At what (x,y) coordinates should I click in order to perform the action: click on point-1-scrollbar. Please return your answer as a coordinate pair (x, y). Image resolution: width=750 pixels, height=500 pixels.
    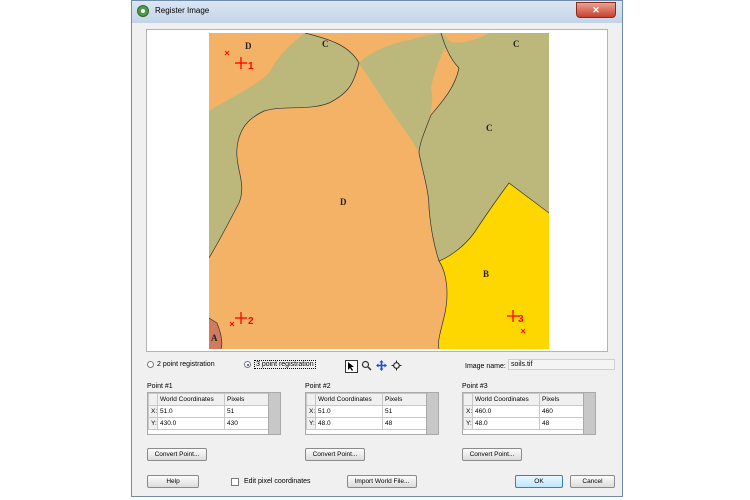
    Looking at the image, I should click on (274, 413).